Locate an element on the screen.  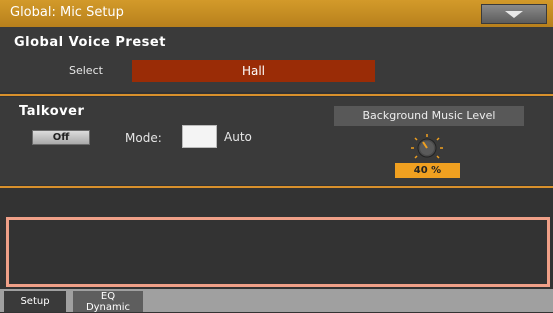
page-title: Global: Mic Setup is located at coordinates (67, 12).